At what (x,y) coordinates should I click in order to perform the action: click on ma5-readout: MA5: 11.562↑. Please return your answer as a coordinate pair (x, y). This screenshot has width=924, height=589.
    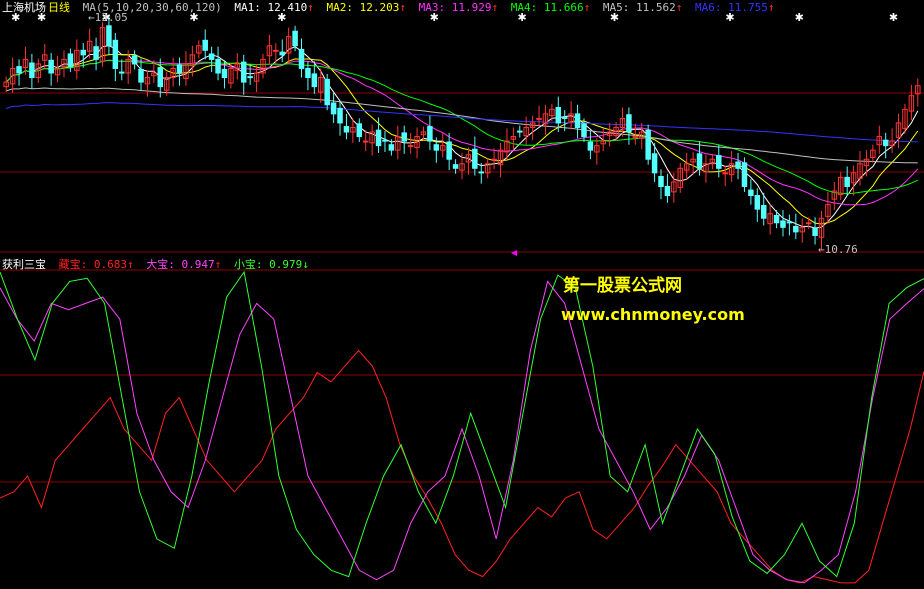
    Looking at the image, I should click on (642, 7).